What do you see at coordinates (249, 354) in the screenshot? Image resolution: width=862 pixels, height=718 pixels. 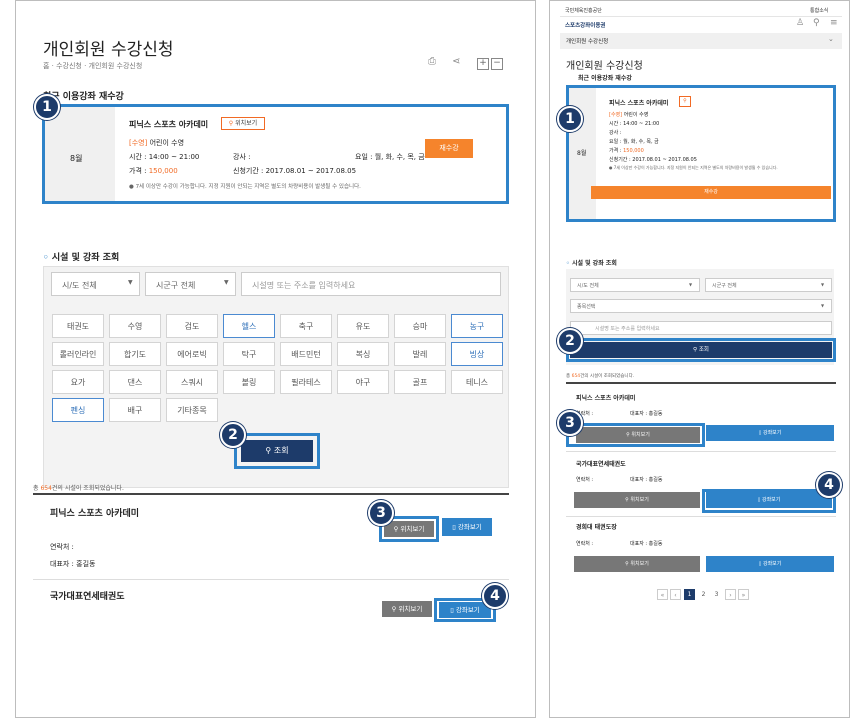 I see `category-button: 탁구` at bounding box center [249, 354].